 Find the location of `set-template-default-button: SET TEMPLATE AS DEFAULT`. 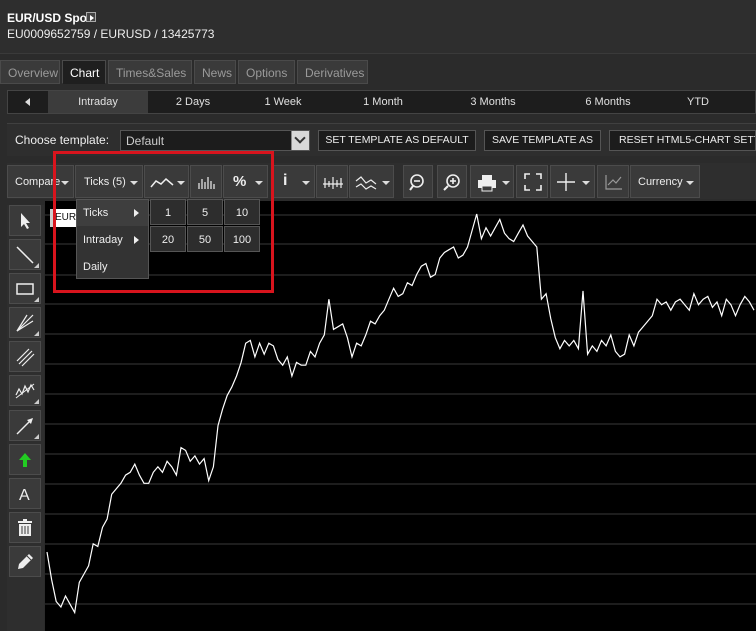

set-template-default-button: SET TEMPLATE AS DEFAULT is located at coordinates (397, 140).